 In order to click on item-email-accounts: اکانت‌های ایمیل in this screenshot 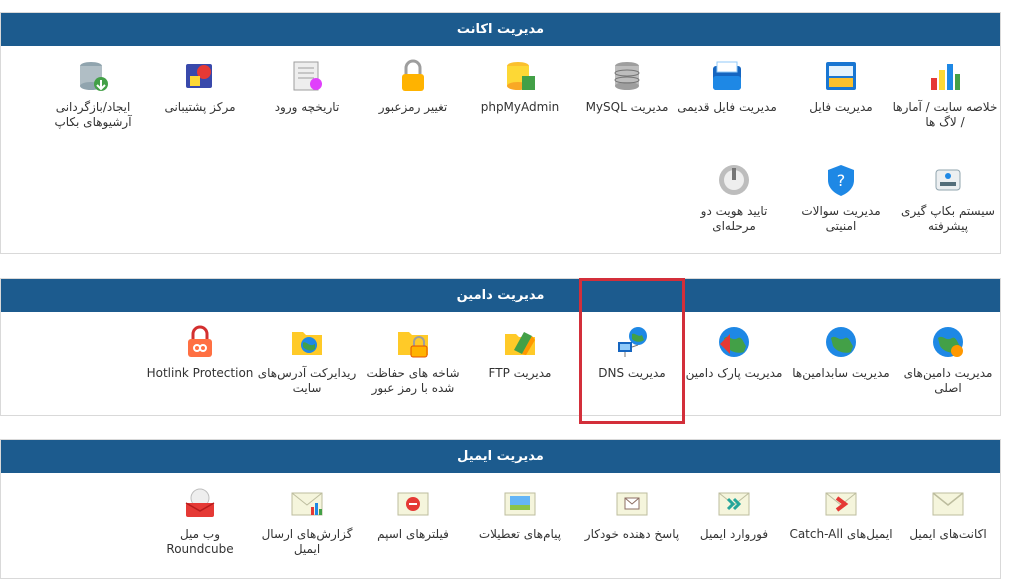, I will do `click(948, 513)`.